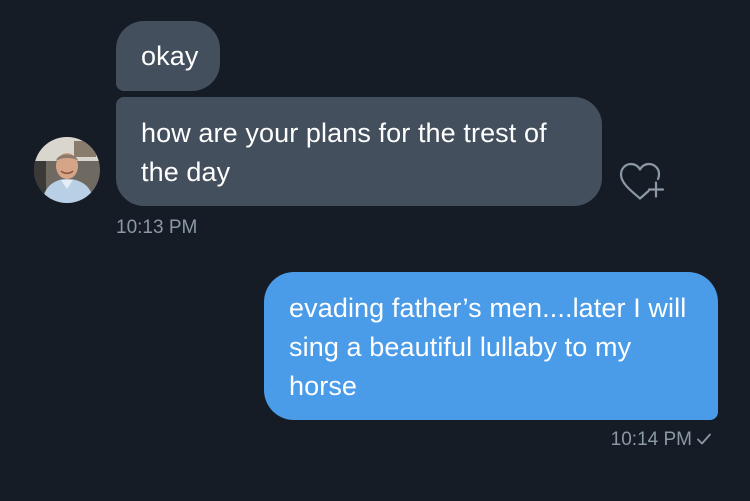  What do you see at coordinates (651, 439) in the screenshot?
I see `message-timestamp: 10:14 PM` at bounding box center [651, 439].